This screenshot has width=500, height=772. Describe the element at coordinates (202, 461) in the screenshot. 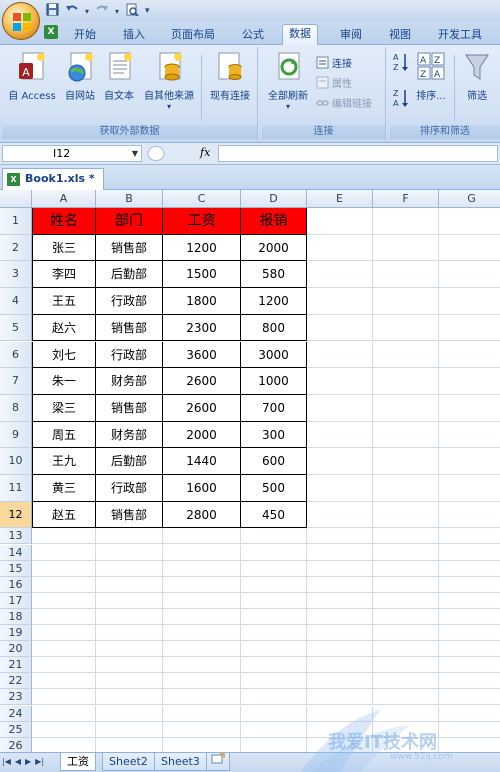

I see `table-cell: 1440` at that location.